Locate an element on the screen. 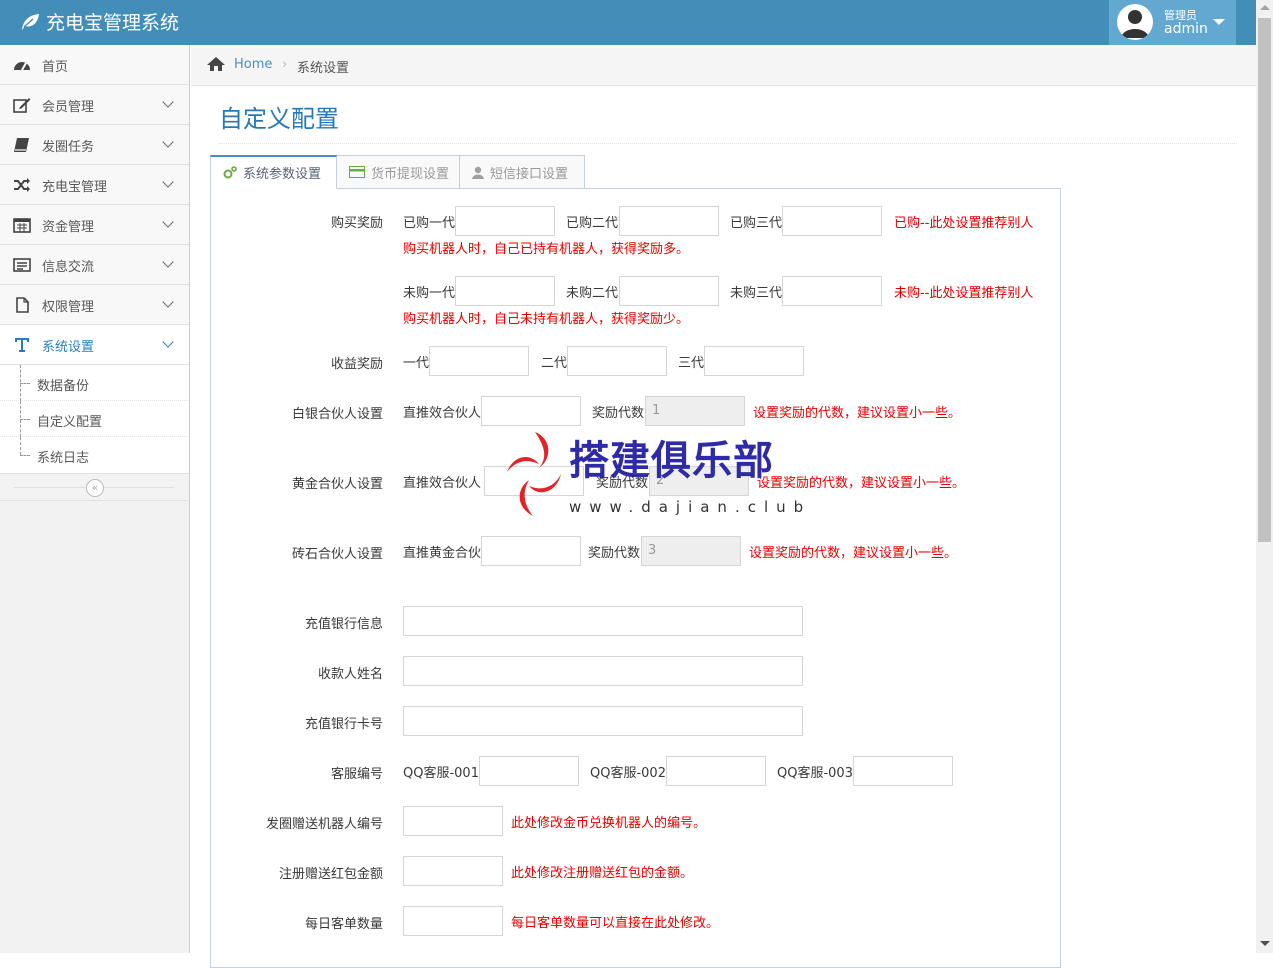 This screenshot has width=1273, height=968. field-label: 每日客单数量 is located at coordinates (343, 924).